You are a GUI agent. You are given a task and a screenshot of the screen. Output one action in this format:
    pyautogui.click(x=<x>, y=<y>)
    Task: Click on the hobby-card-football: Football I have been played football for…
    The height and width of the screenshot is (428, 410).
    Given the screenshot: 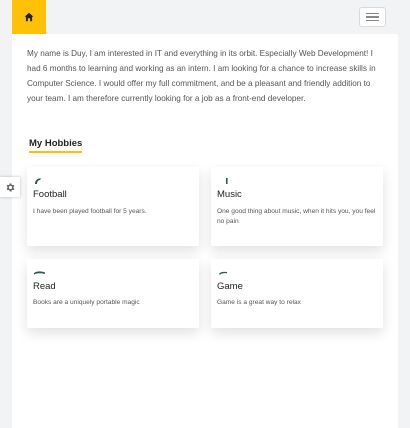 What is the action you would take?
    pyautogui.click(x=113, y=206)
    